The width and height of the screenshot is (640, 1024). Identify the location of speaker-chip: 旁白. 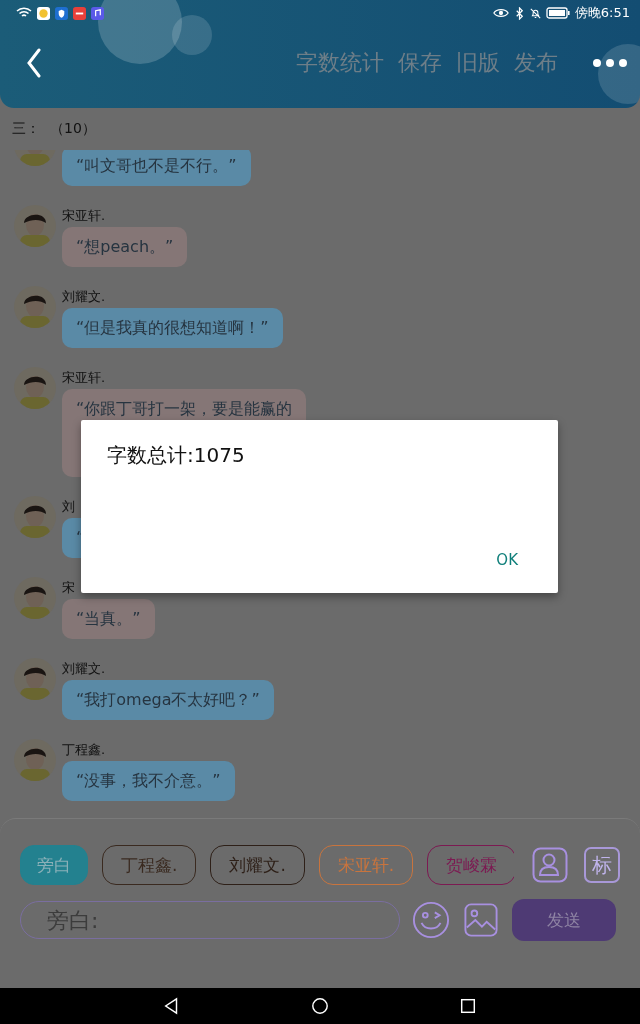
(54, 865).